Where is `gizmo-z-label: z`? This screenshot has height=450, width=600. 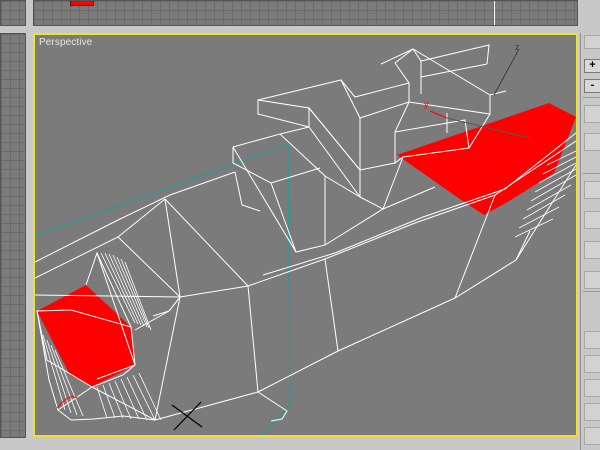
gizmo-z-label: z is located at coordinates (517, 47).